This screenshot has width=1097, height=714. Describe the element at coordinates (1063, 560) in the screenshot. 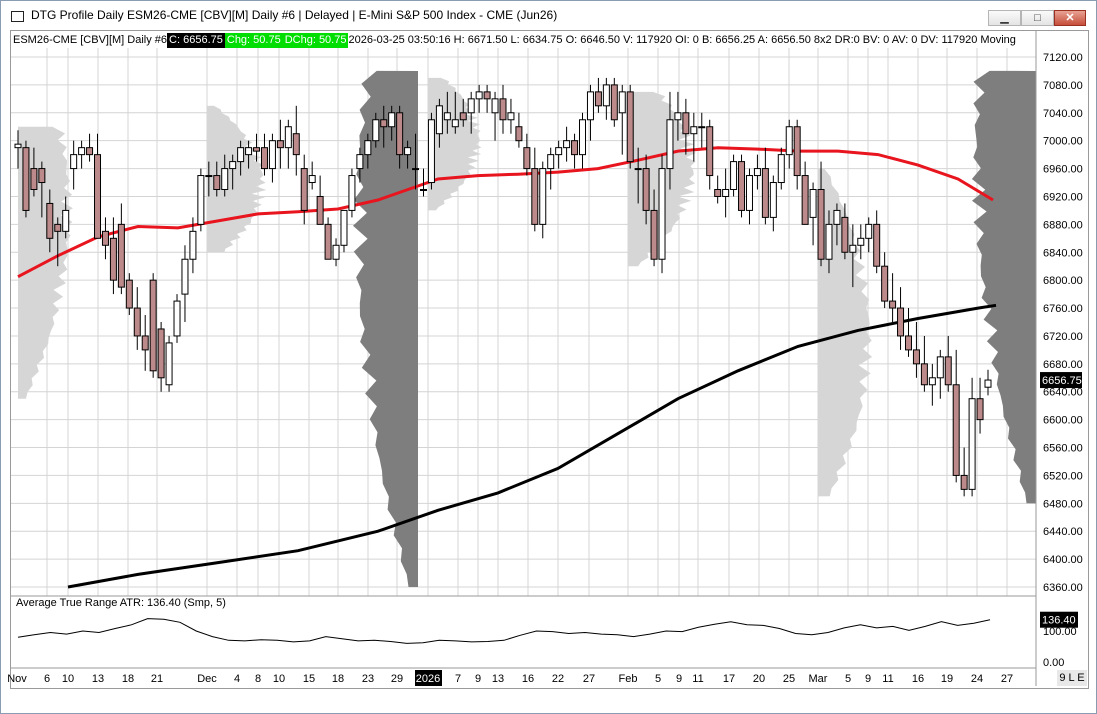

I see `price-tick-label: 6400.00` at that location.